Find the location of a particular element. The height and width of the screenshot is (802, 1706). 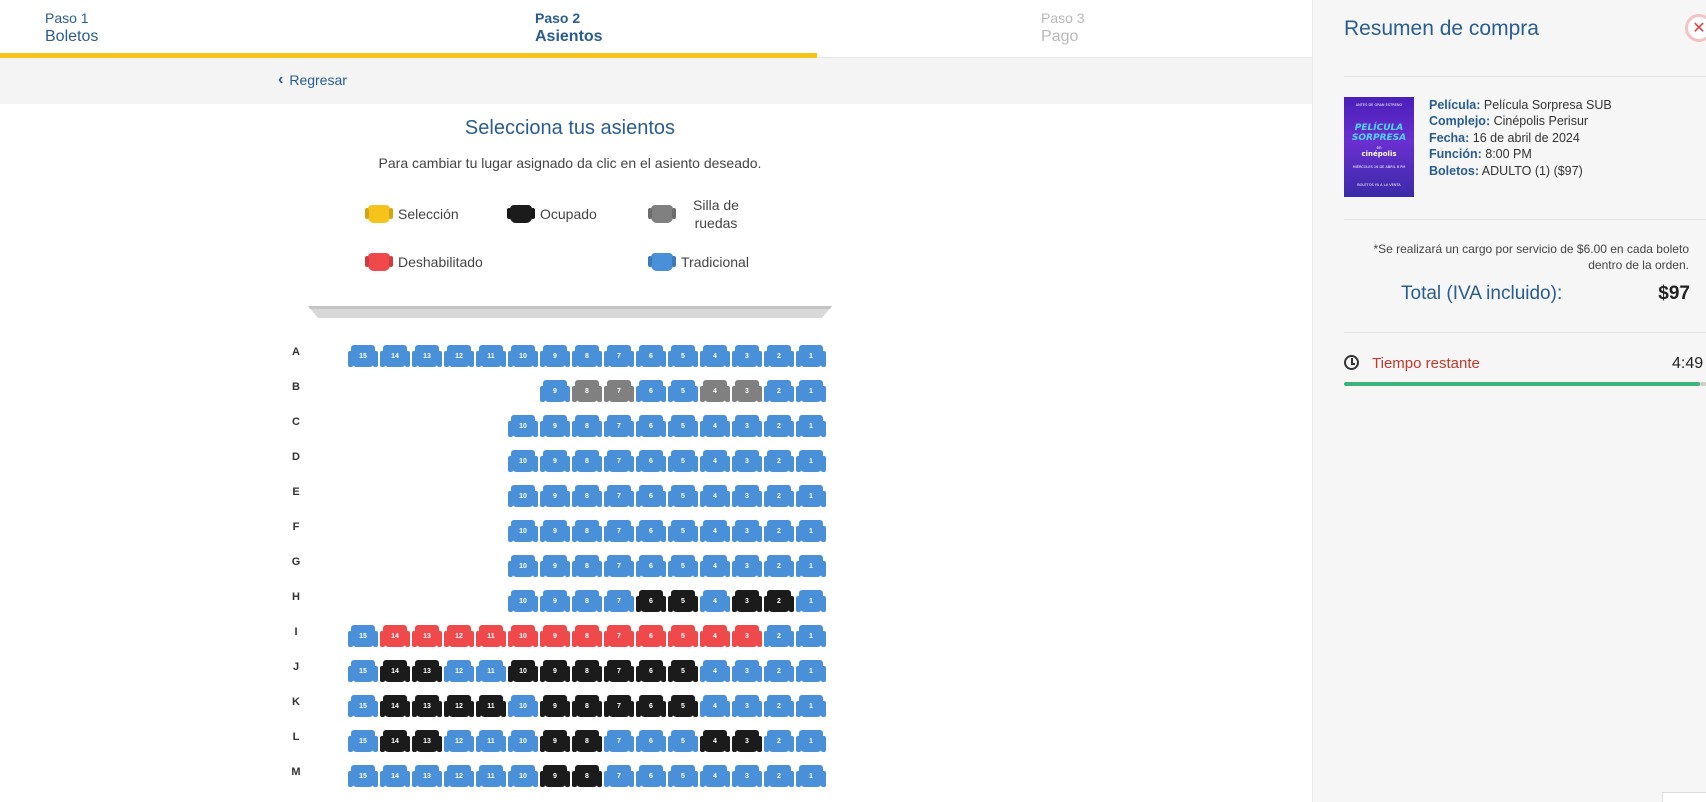

seat-L12-traditional: 12 is located at coordinates (459, 742).